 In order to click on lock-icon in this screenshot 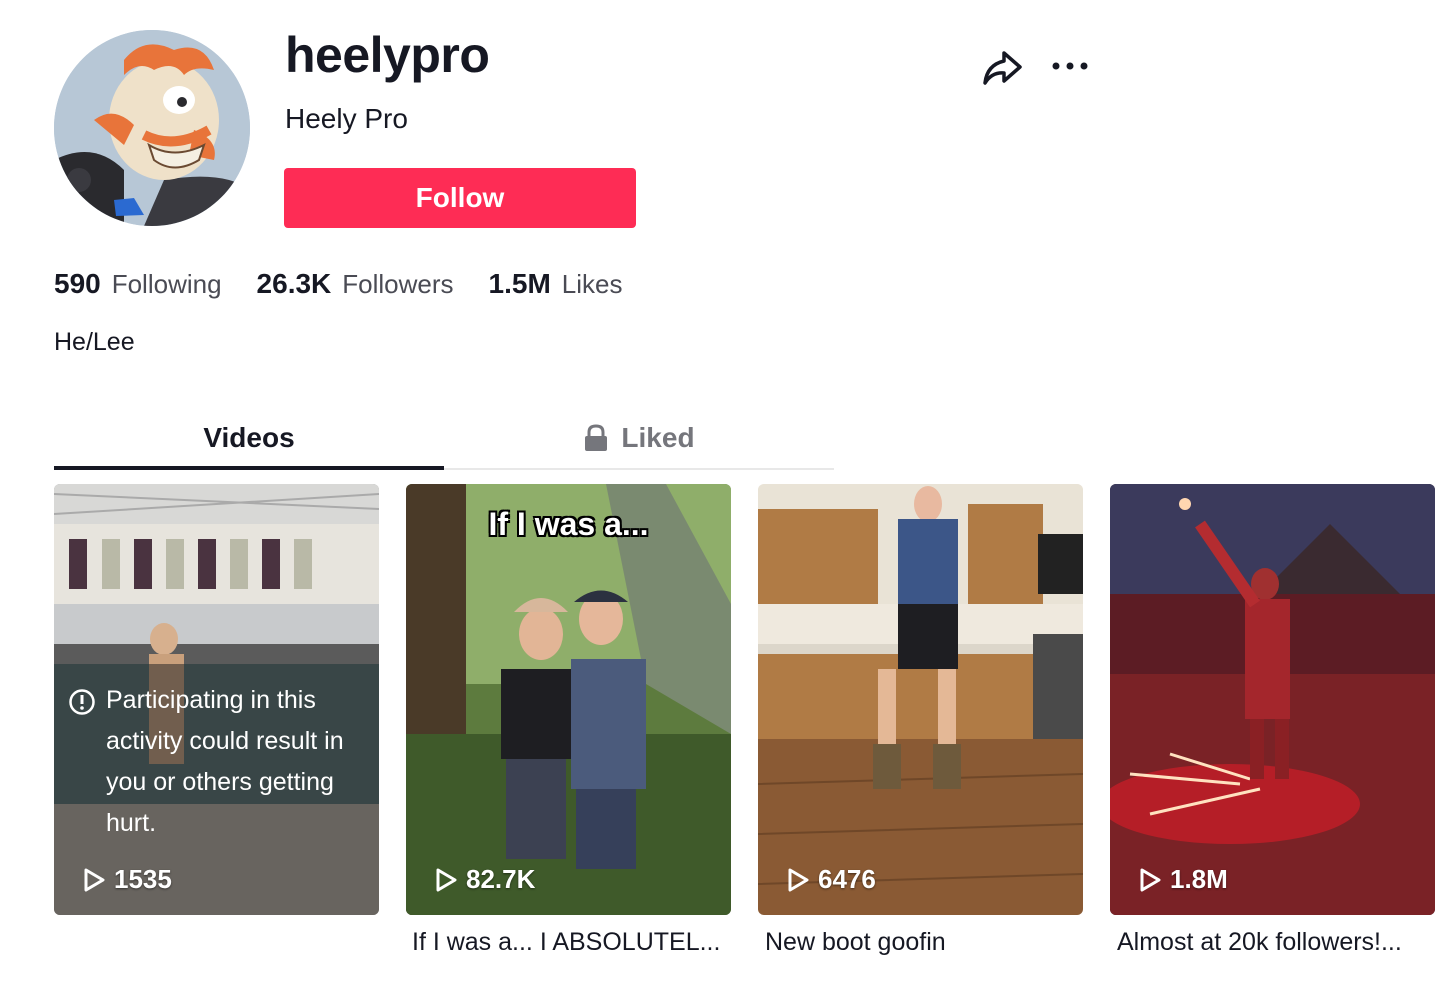, I will do `click(596, 437)`.